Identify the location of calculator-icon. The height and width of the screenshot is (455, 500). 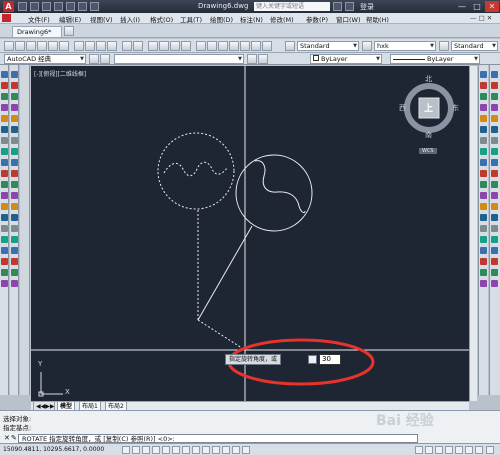
(256, 46).